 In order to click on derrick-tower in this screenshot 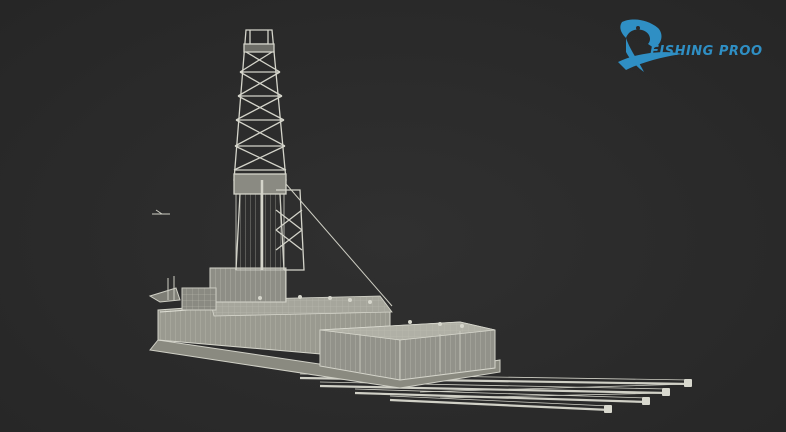, I will do `click(269, 150)`.